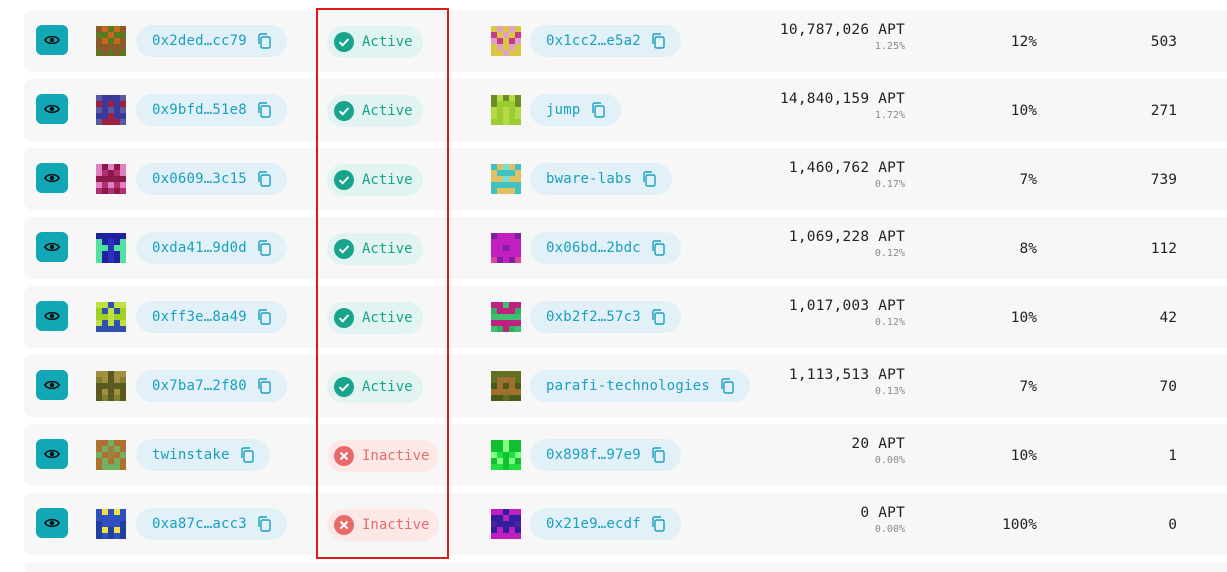 The image size is (1227, 572). Describe the element at coordinates (563, 110) in the screenshot. I see `operator-address: jump` at that location.